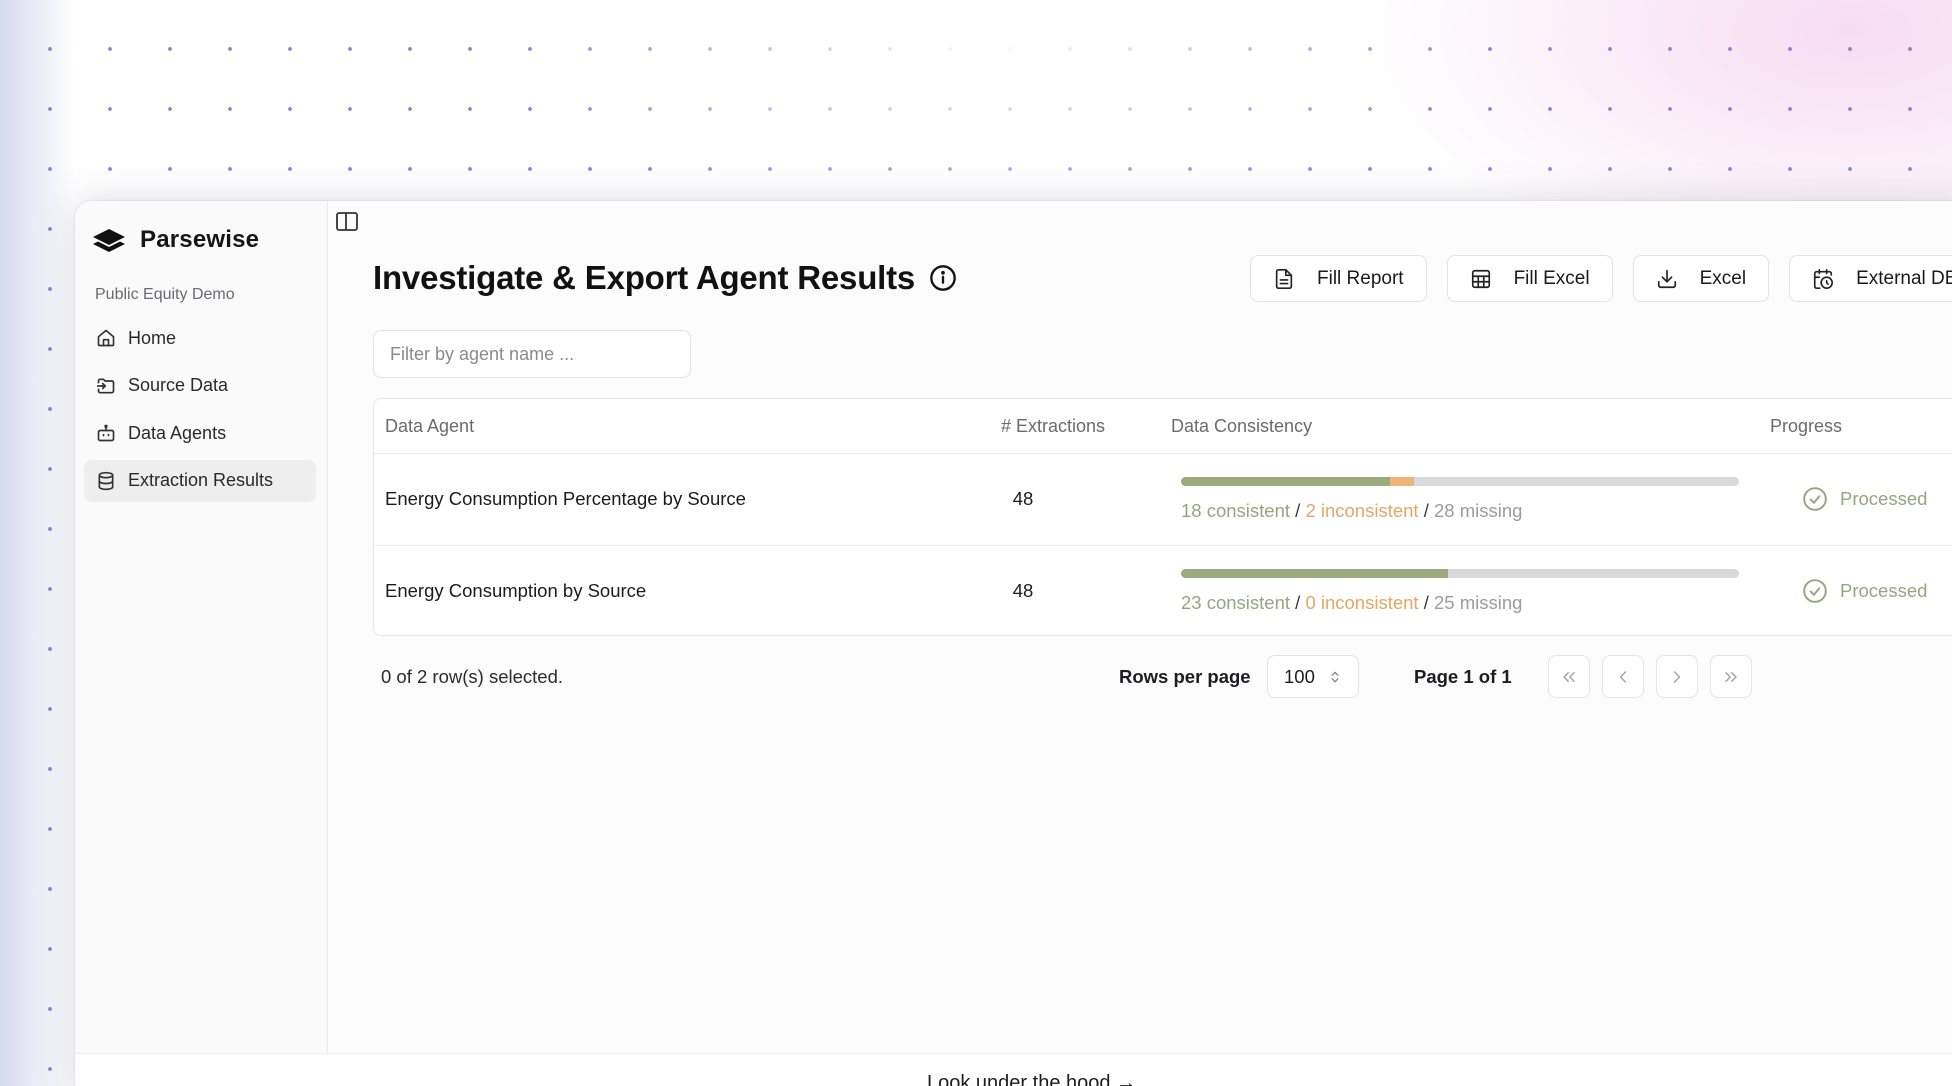 The height and width of the screenshot is (1086, 1952). I want to click on sidebar-item-home: Home, so click(200, 338).